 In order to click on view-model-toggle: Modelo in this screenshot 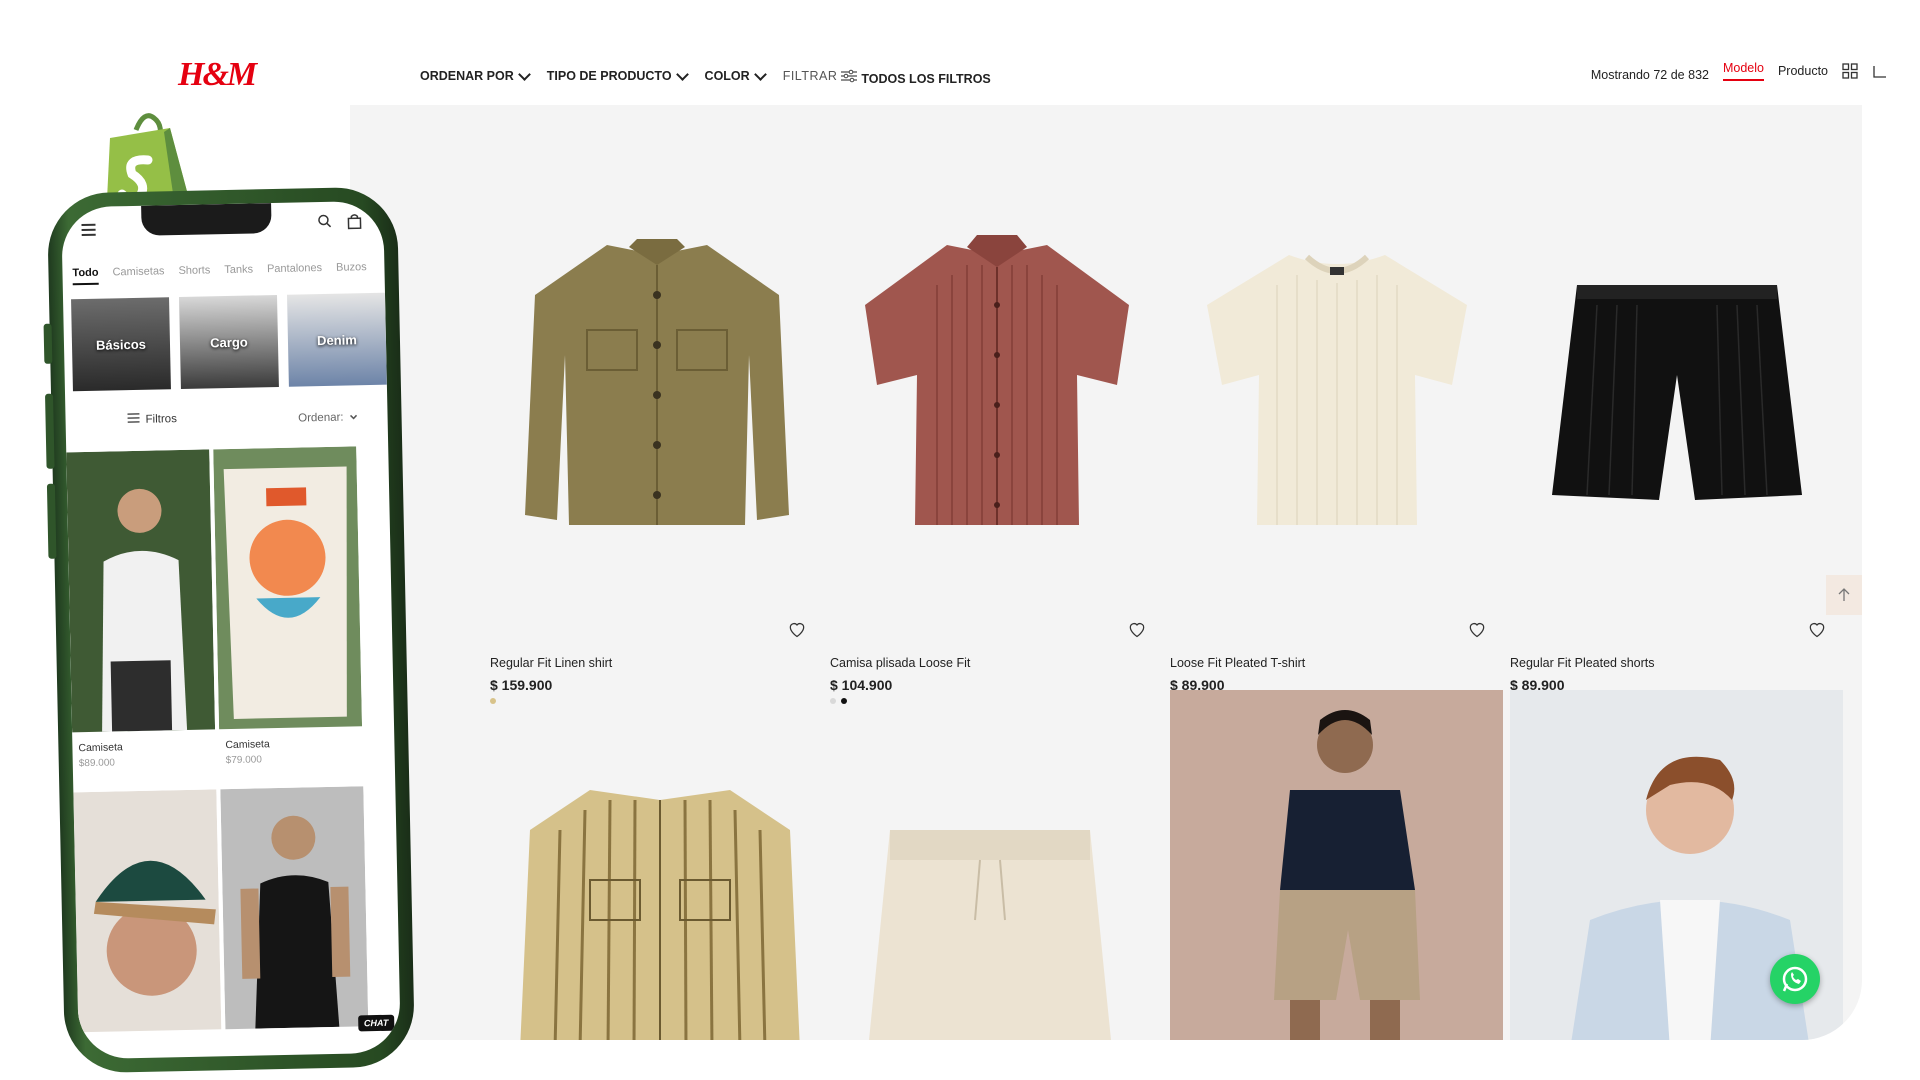, I will do `click(1743, 71)`.